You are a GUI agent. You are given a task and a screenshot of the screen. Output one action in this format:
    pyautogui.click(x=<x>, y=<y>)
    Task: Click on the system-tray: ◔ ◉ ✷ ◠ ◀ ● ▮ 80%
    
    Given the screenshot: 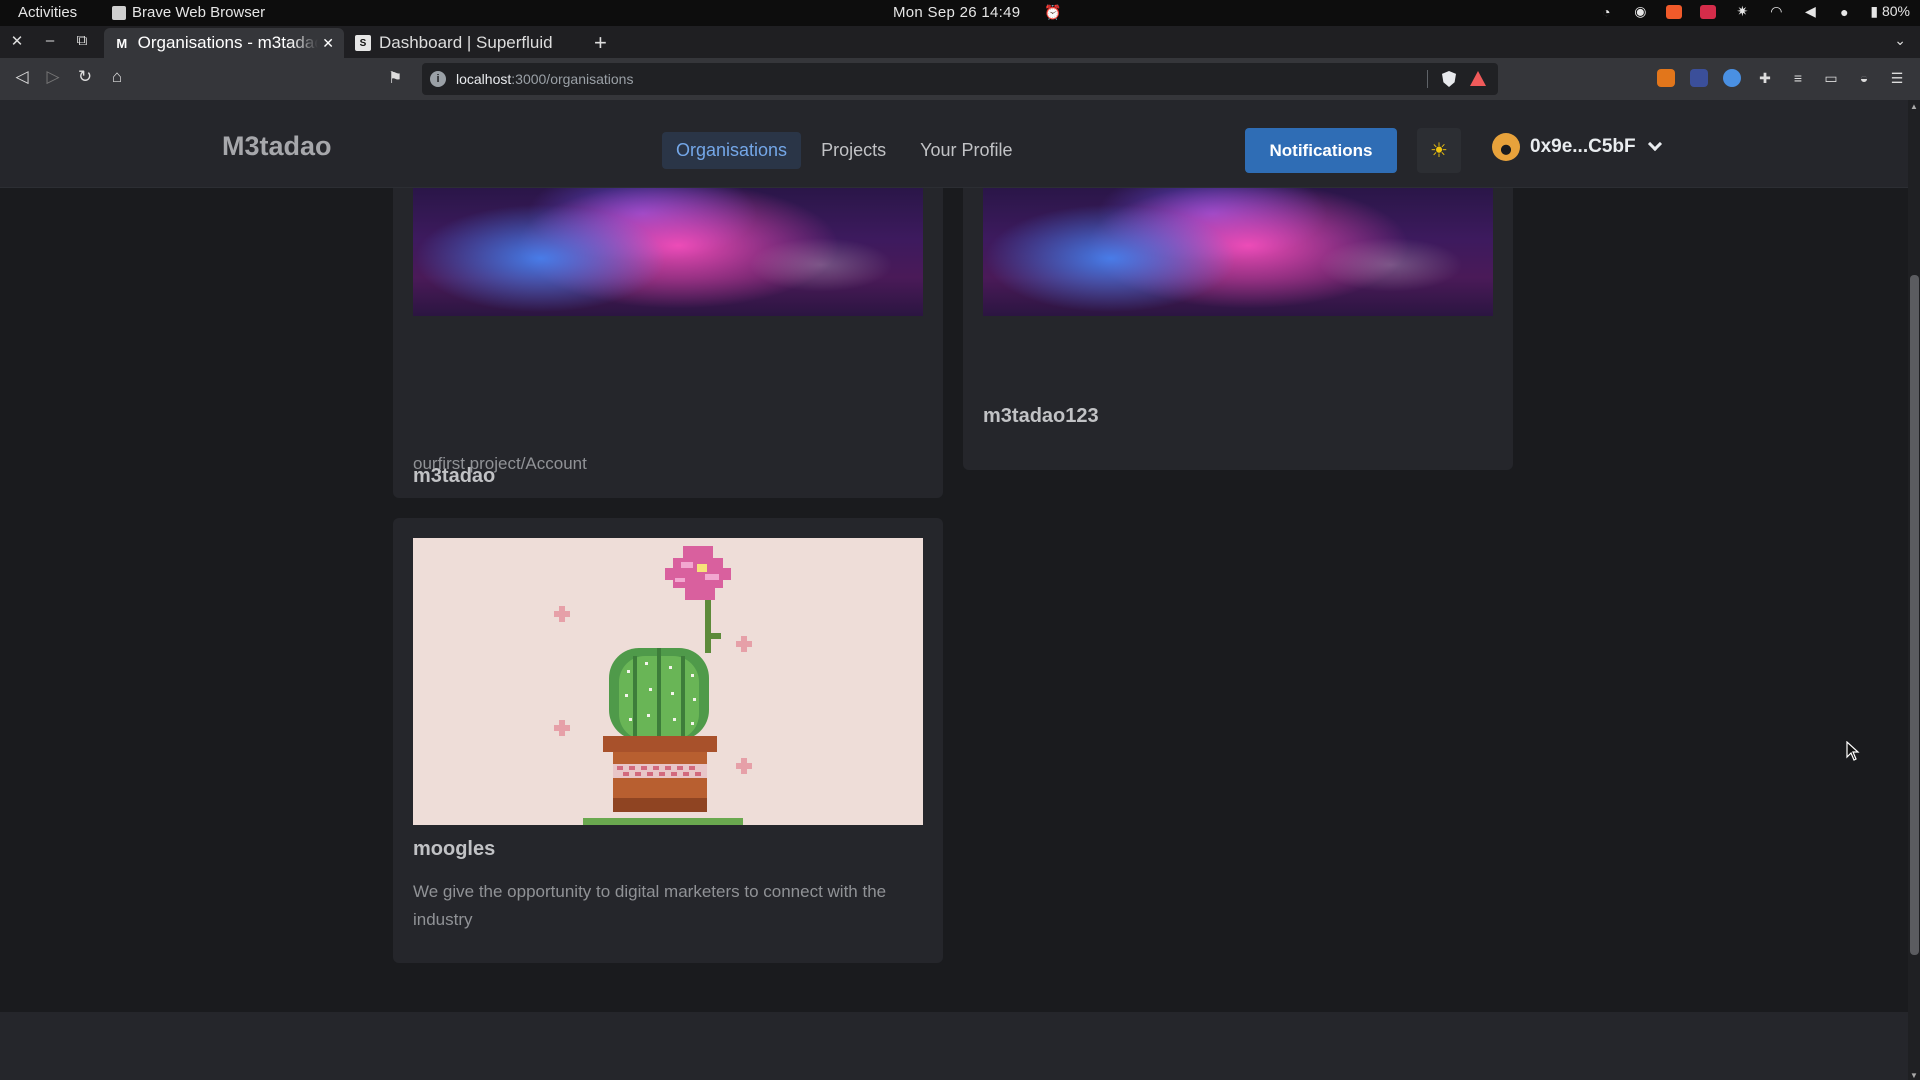 What is the action you would take?
    pyautogui.click(x=1754, y=11)
    